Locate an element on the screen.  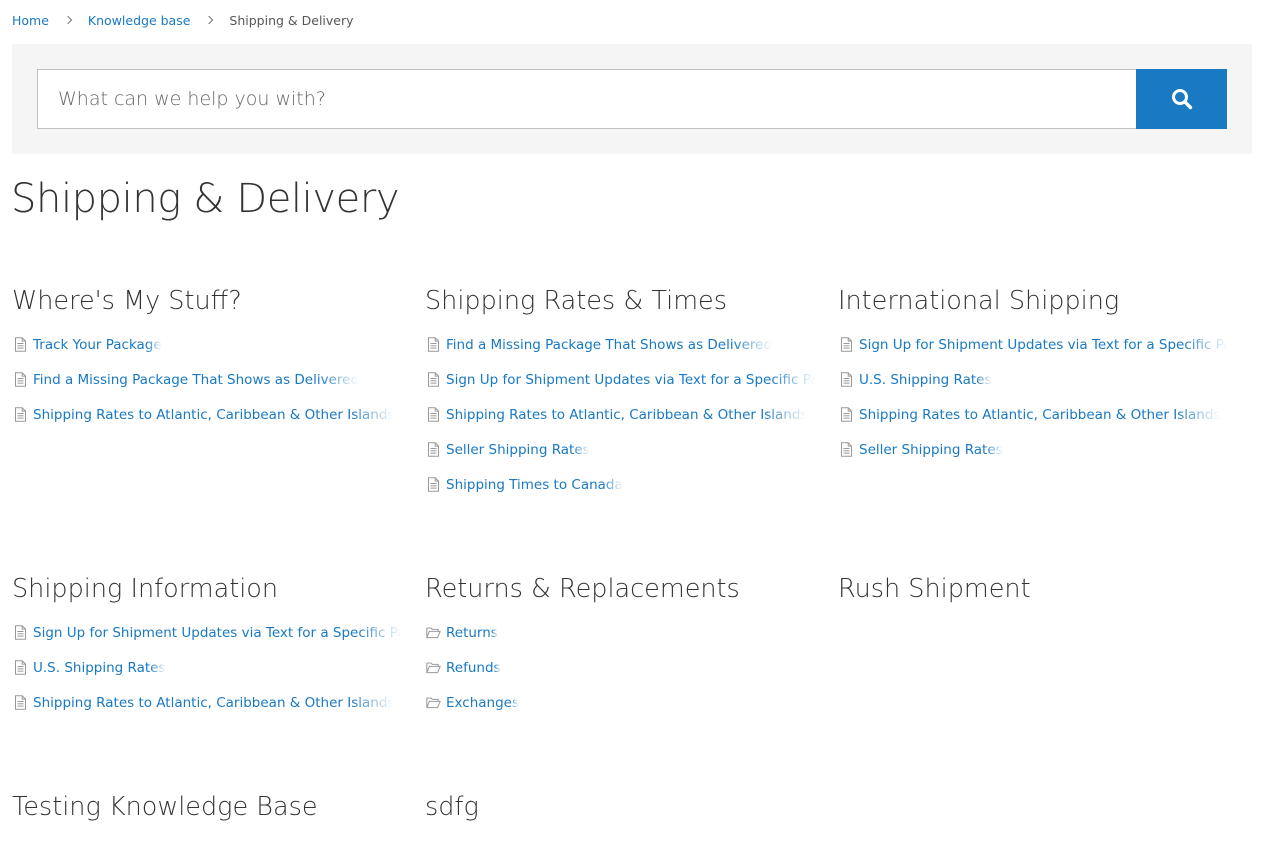
section-title: Returns & Replacements is located at coordinates (582, 589).